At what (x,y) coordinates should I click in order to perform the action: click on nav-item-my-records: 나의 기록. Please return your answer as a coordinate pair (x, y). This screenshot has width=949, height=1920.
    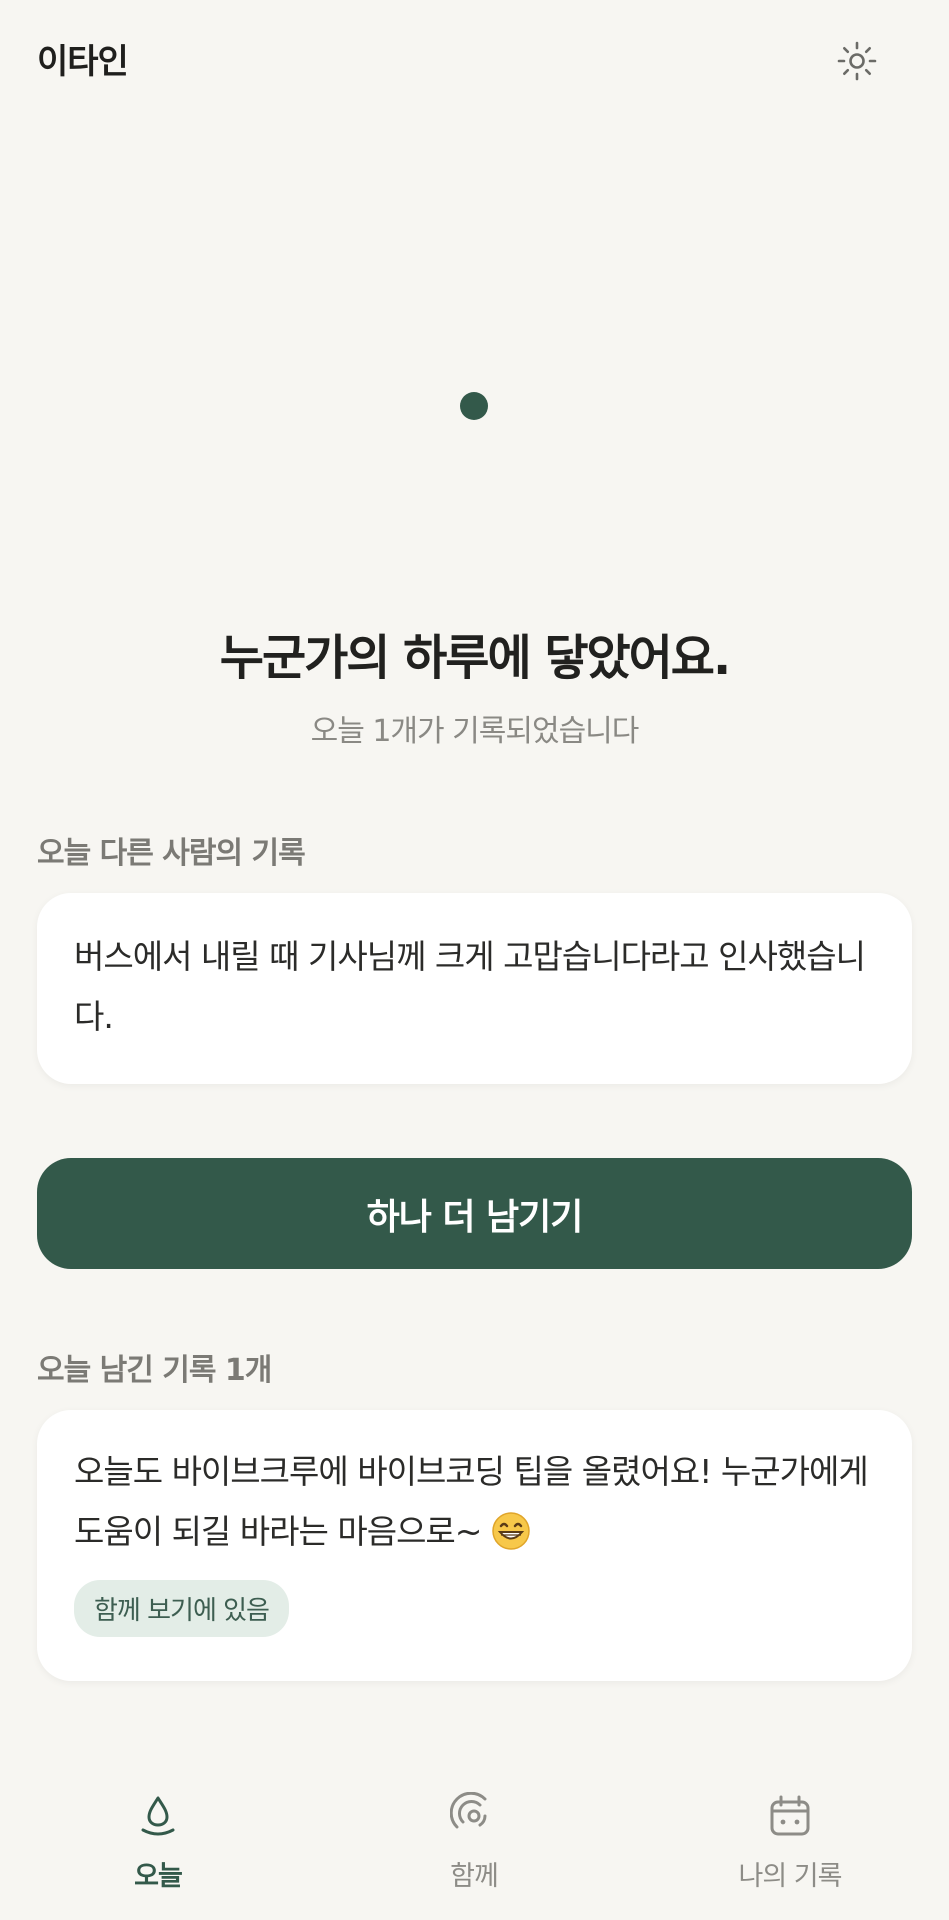
    Looking at the image, I should click on (790, 1835).